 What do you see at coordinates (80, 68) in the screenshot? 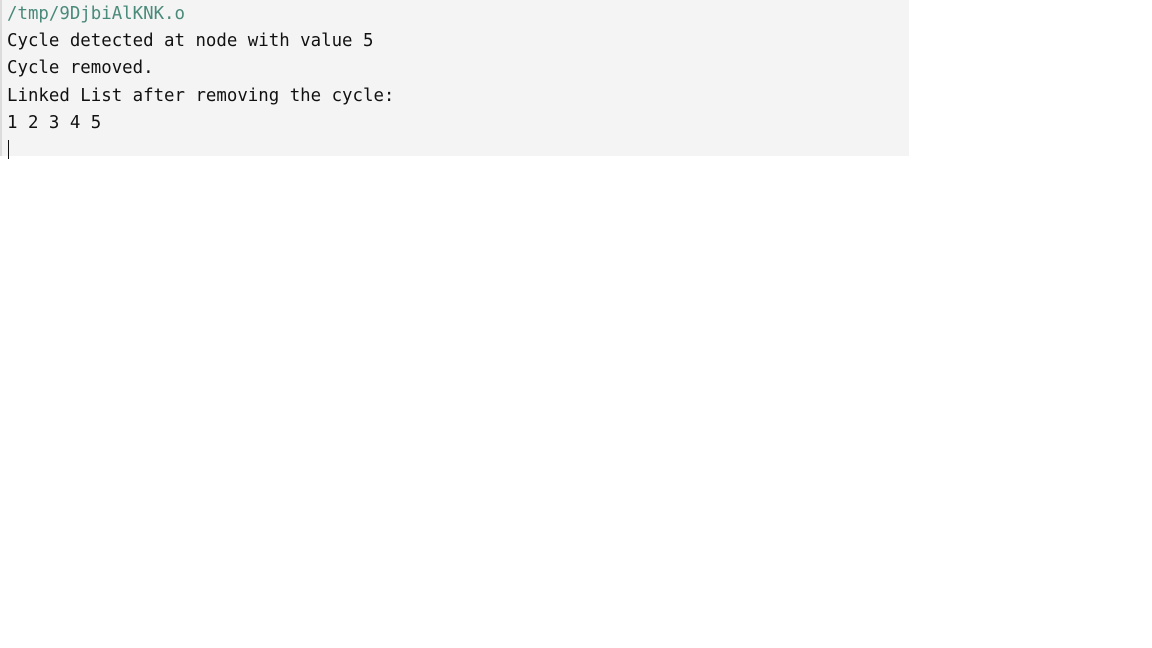
I see `output-line: Cycle removed.` at bounding box center [80, 68].